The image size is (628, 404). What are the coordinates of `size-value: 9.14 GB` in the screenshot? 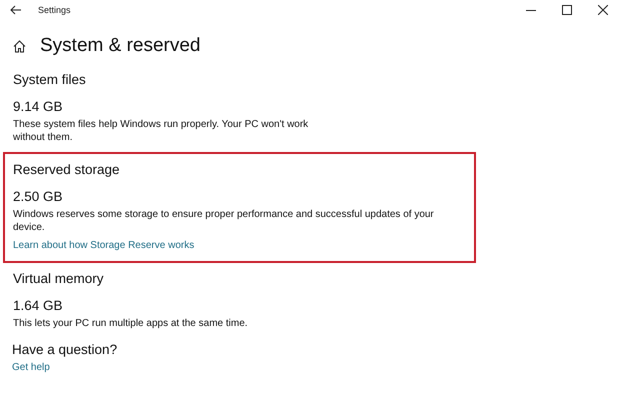 It's located at (38, 106).